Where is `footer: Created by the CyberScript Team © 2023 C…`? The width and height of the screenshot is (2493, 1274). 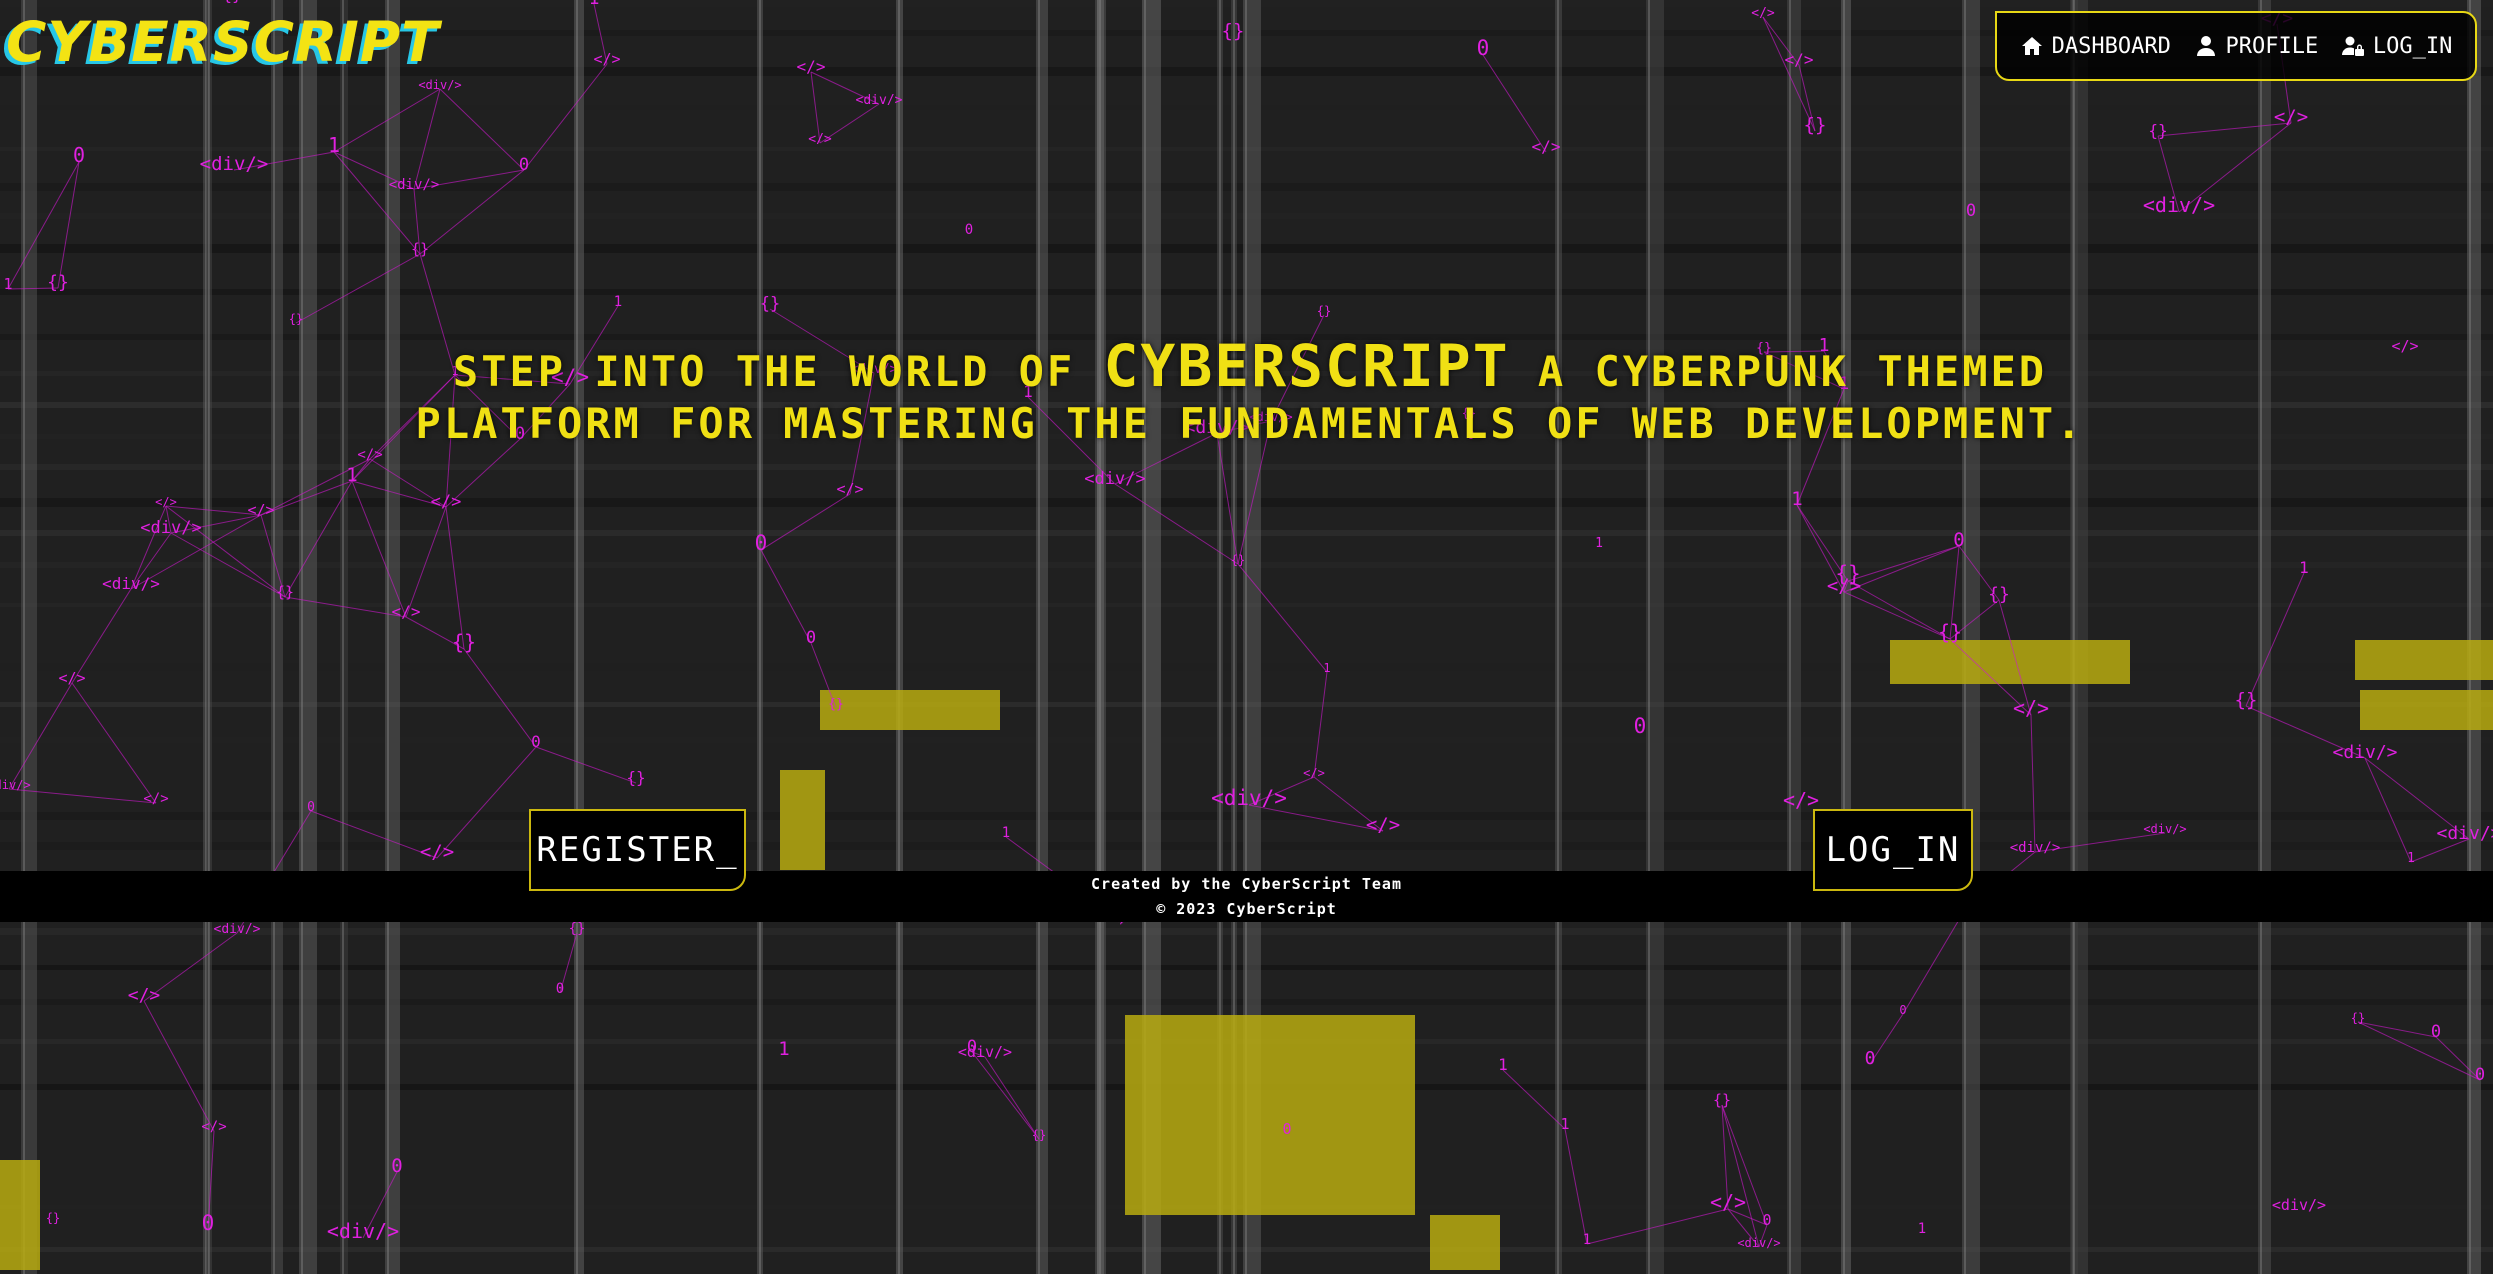 footer: Created by the CyberScript Team © 2023 C… is located at coordinates (1246, 896).